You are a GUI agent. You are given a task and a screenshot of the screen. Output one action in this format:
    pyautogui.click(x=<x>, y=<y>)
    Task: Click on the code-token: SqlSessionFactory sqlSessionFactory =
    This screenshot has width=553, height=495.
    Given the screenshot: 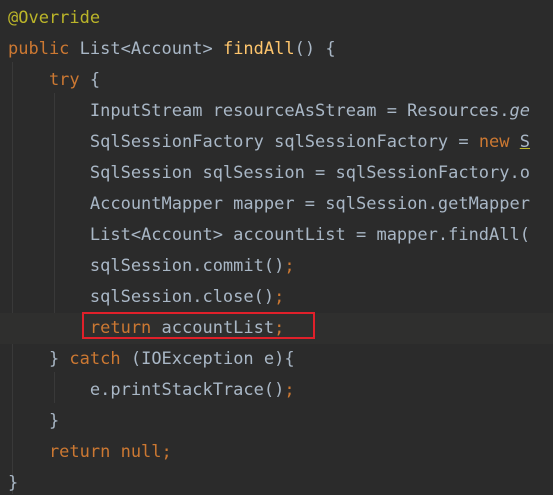 What is the action you would take?
    pyautogui.click(x=243, y=142)
    